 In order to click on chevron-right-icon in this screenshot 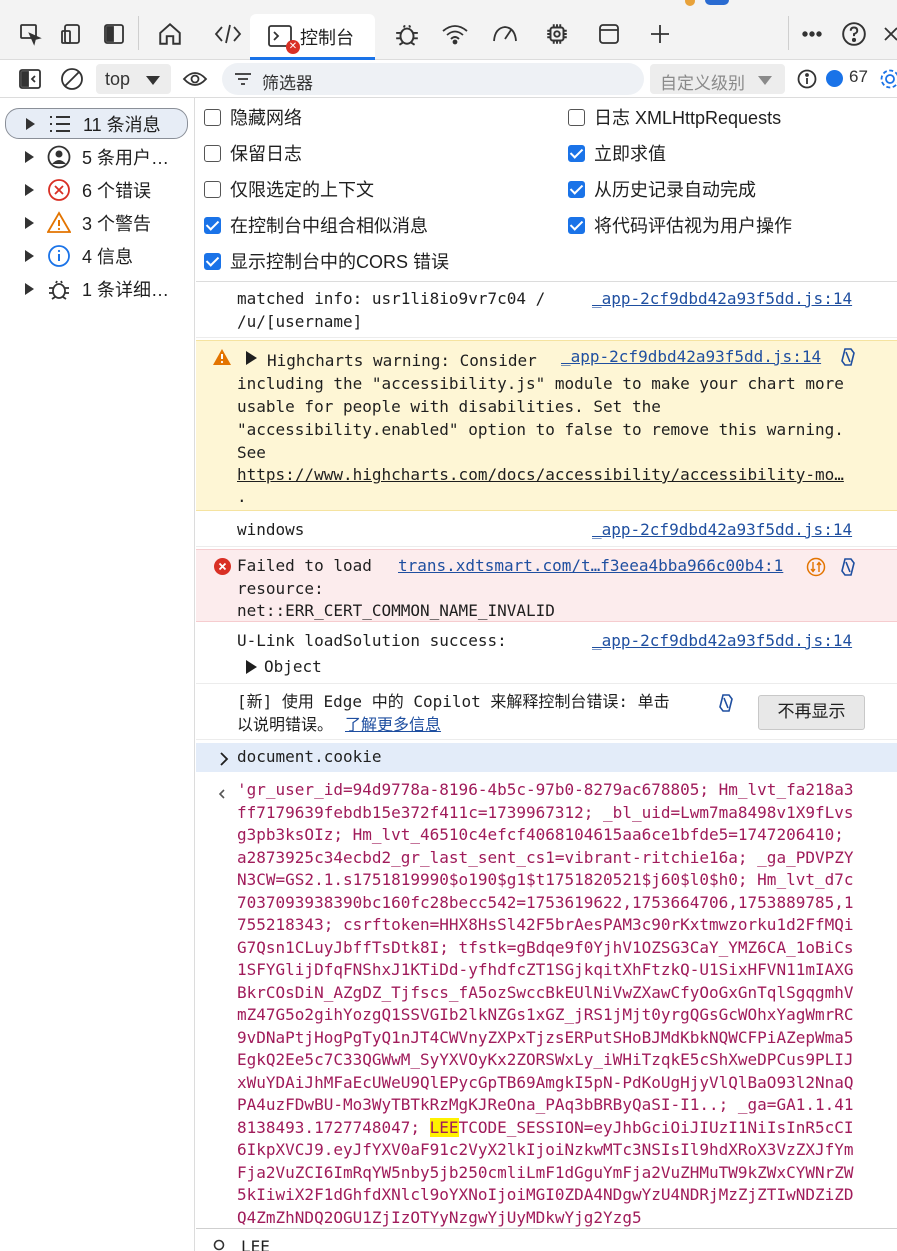, I will do `click(224, 759)`.